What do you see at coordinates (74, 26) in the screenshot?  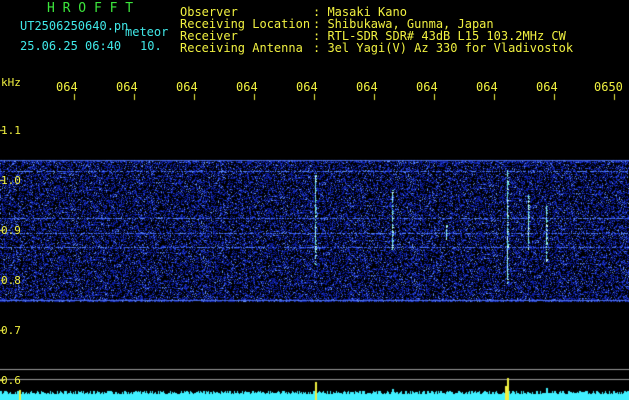 I see `filename-label: UT2506250640.pn` at bounding box center [74, 26].